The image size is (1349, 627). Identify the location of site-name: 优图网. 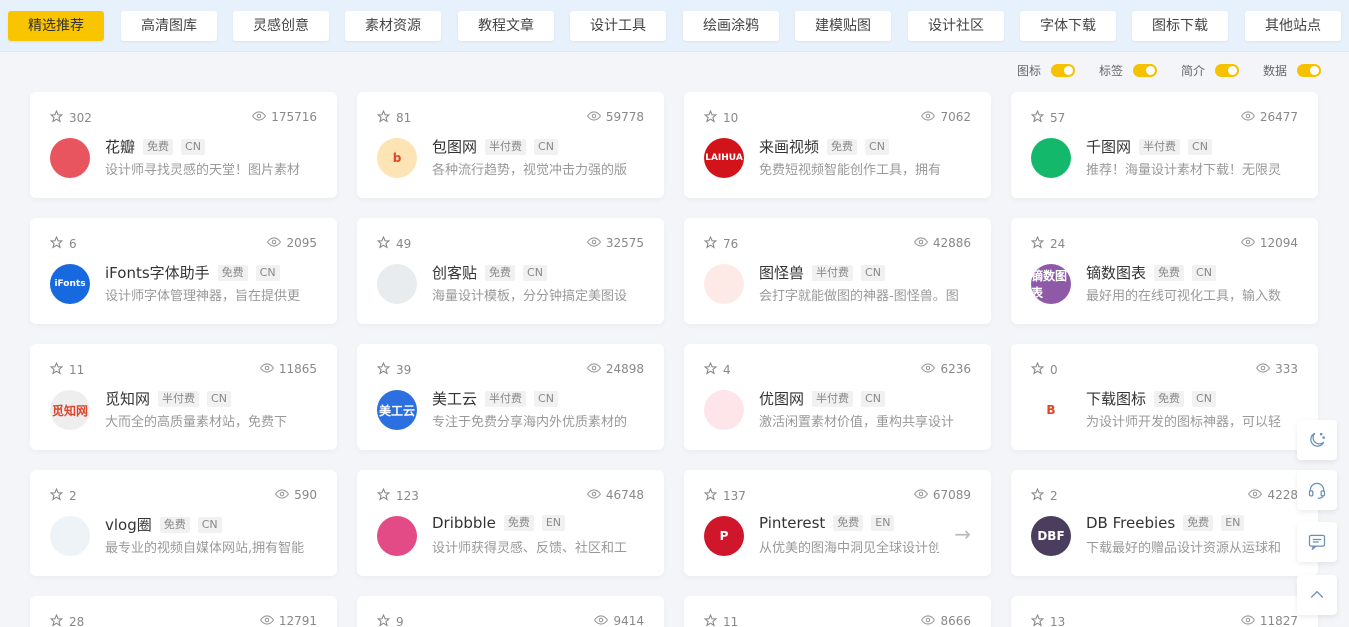
(781, 398).